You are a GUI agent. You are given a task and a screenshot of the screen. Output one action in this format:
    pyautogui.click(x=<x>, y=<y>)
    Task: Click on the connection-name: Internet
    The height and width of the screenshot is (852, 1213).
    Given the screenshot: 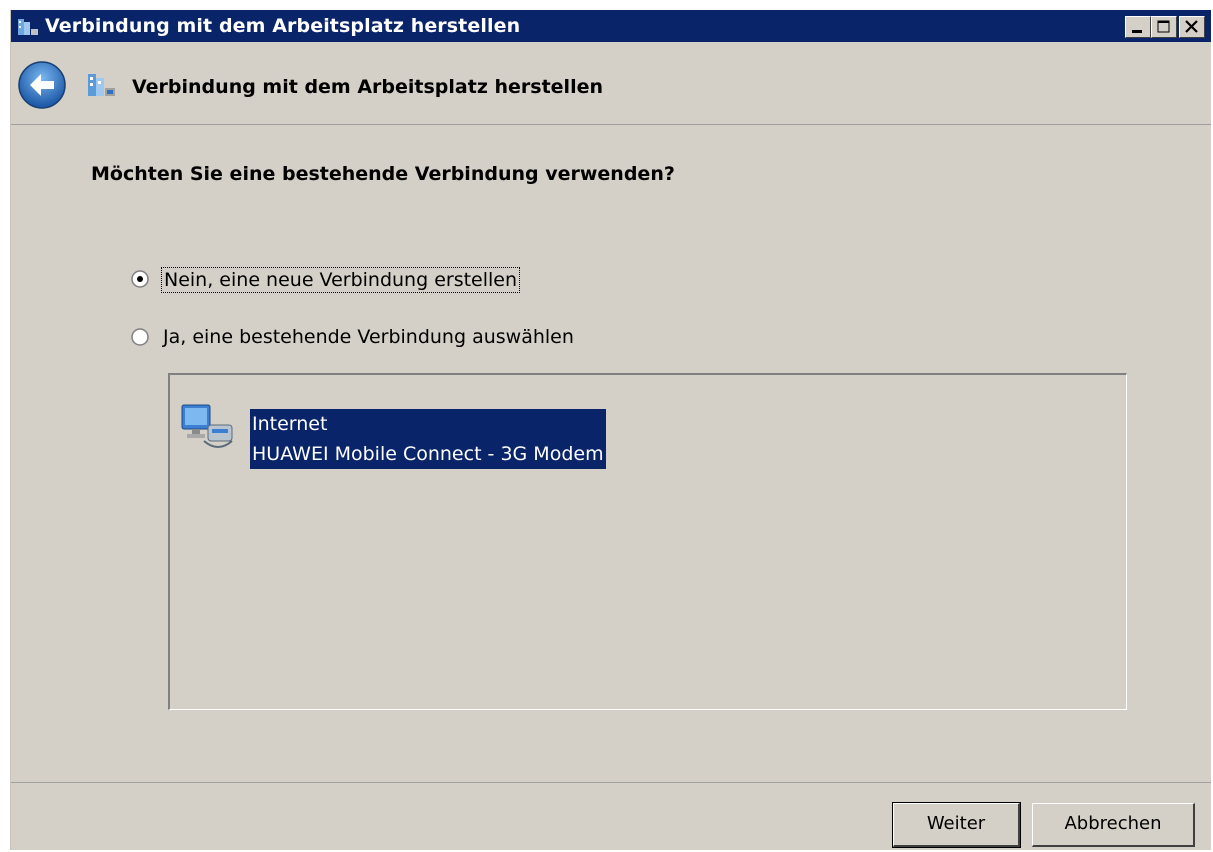 What is the action you would take?
    pyautogui.click(x=290, y=424)
    